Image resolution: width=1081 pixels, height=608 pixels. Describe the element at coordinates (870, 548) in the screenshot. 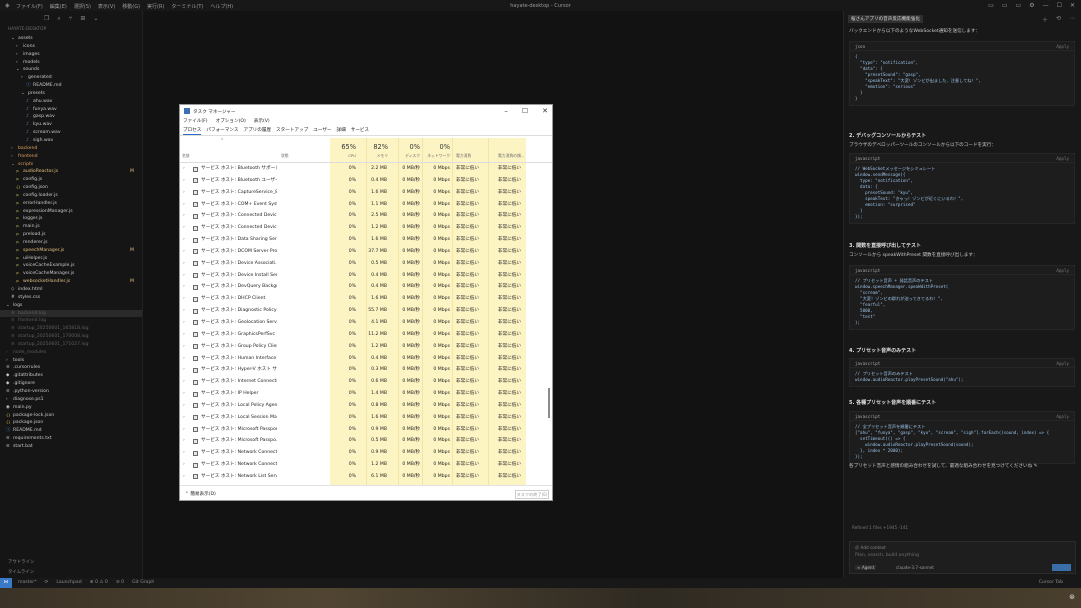

I see `add-context-button: ＠ Add context` at that location.